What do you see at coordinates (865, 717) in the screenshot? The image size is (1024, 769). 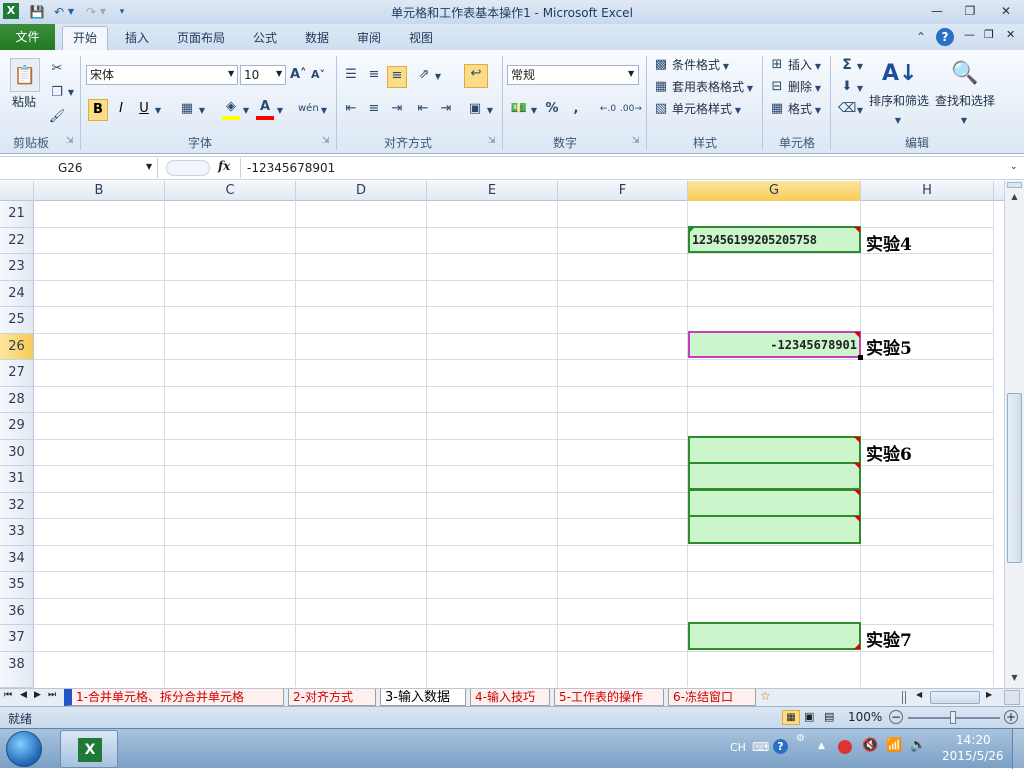 I see `zoom-level: 100%` at bounding box center [865, 717].